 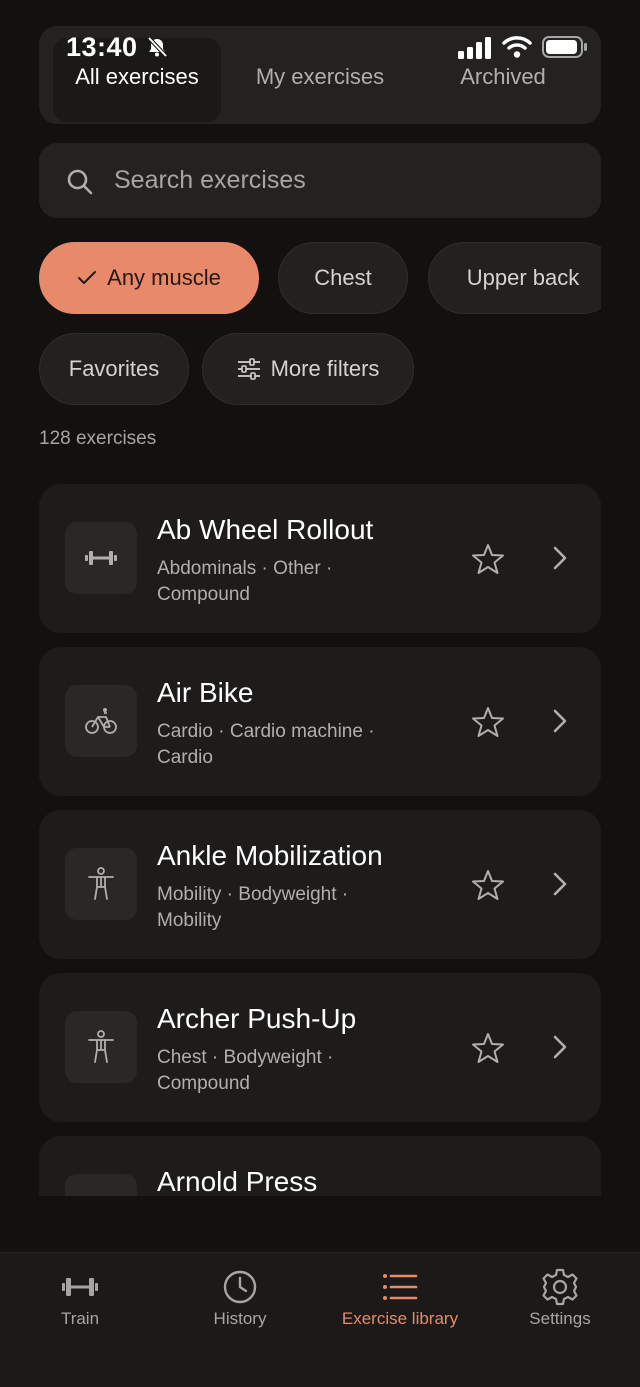 I want to click on exercise-meta-line1: Mobility · Bodyweight ·, so click(x=253, y=894).